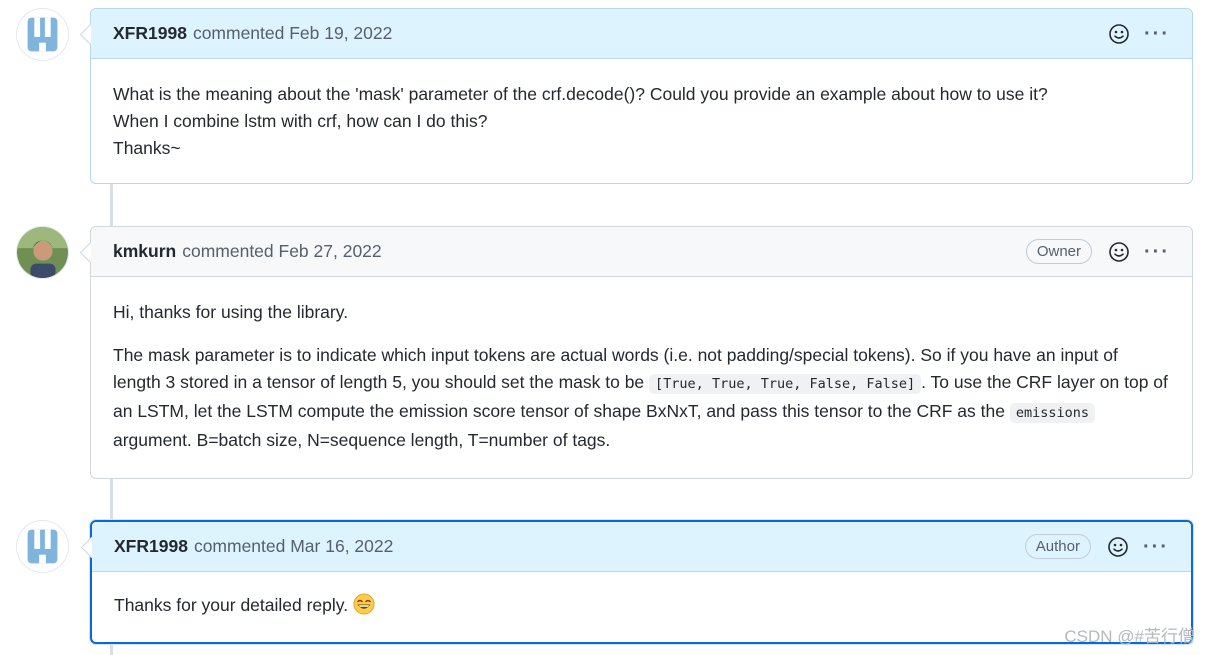  What do you see at coordinates (364, 604) in the screenshot?
I see `grinning-face-emoji-icon` at bounding box center [364, 604].